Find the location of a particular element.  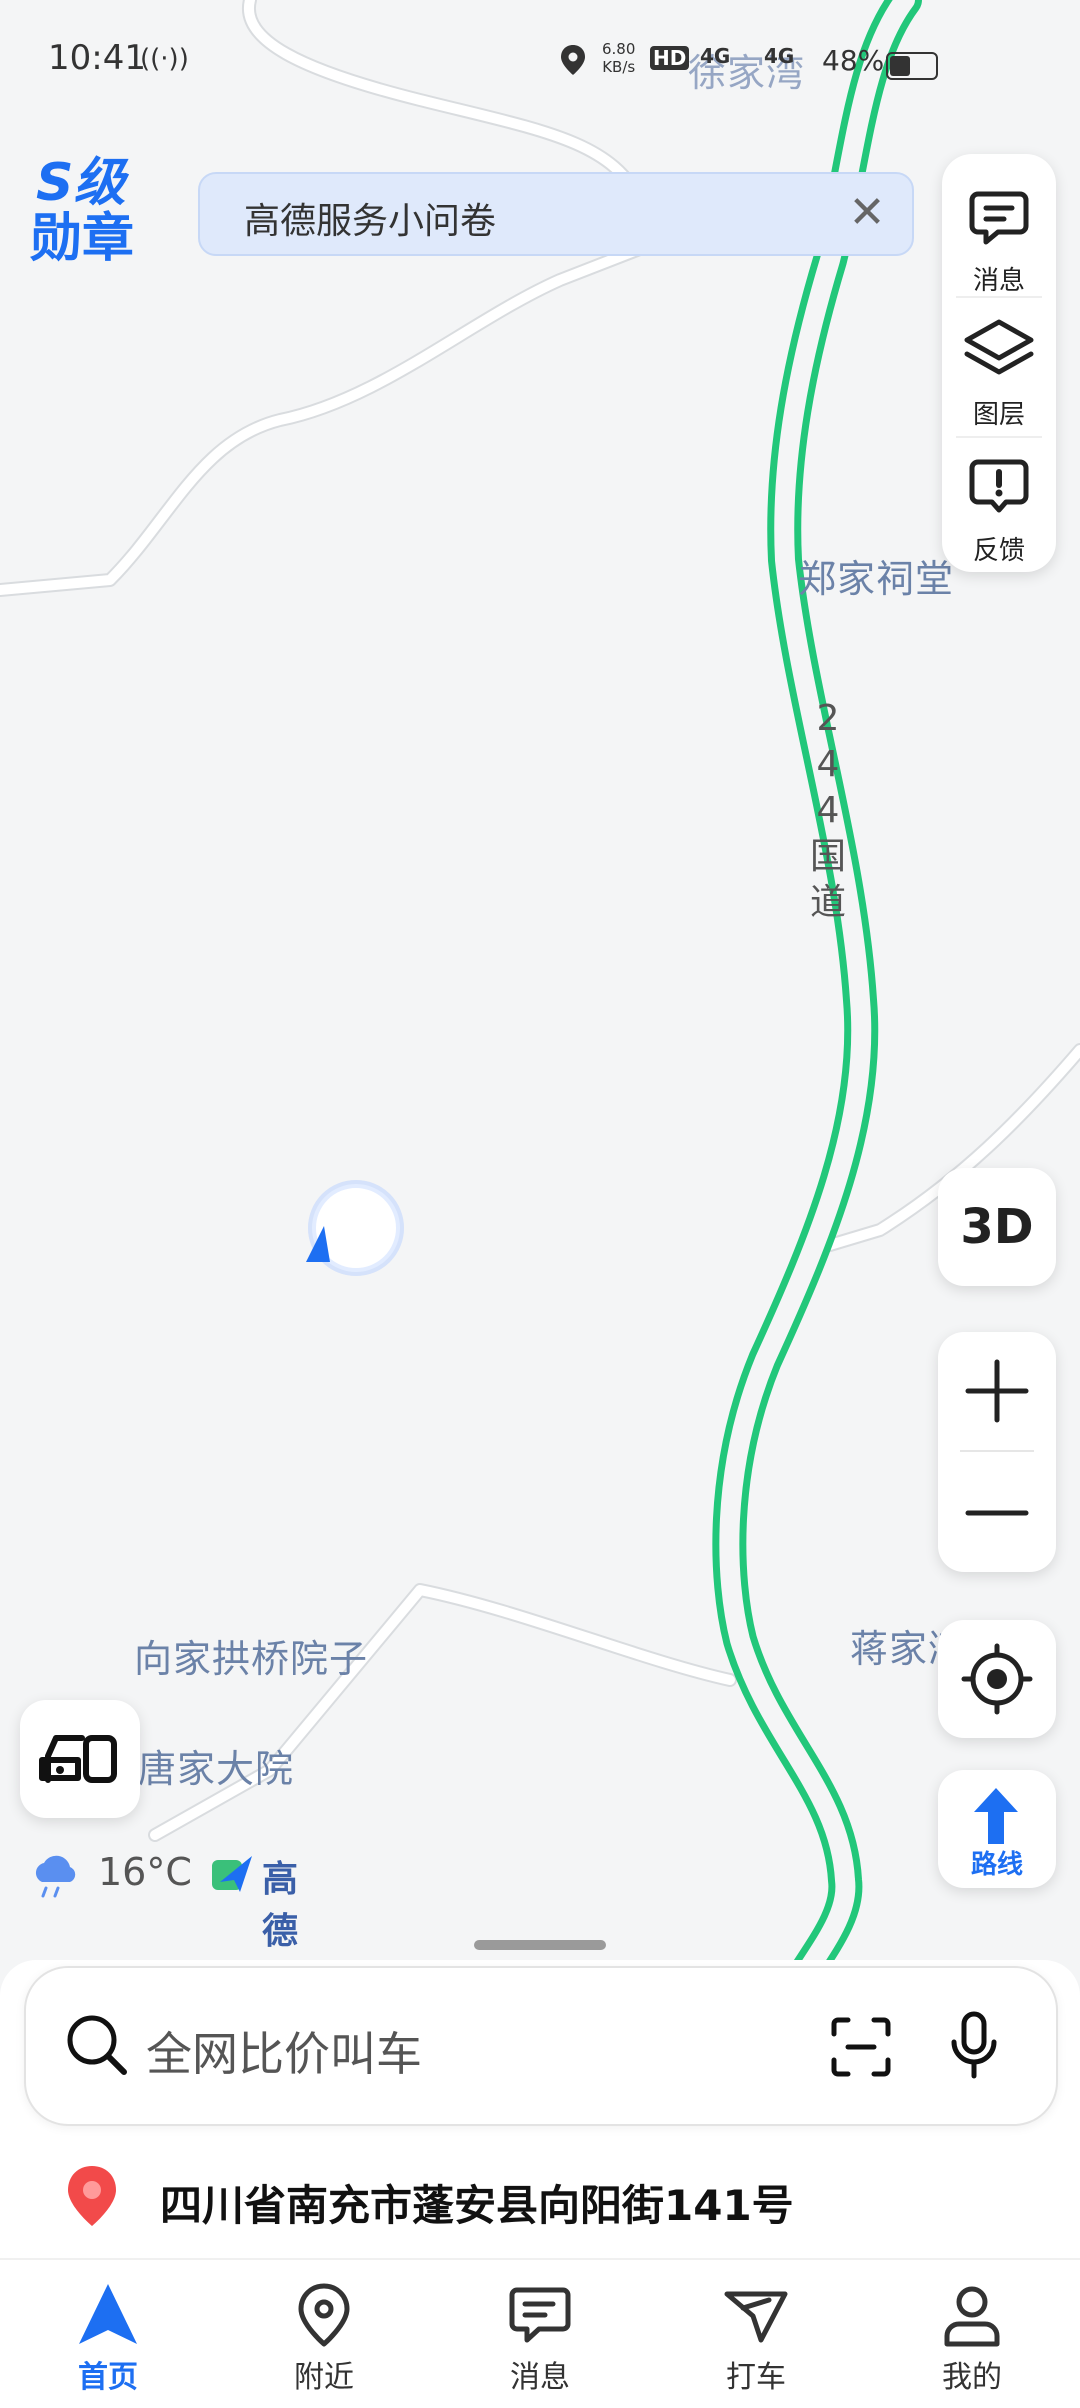

survey-text: 高德服务小问卷 is located at coordinates (370, 221).